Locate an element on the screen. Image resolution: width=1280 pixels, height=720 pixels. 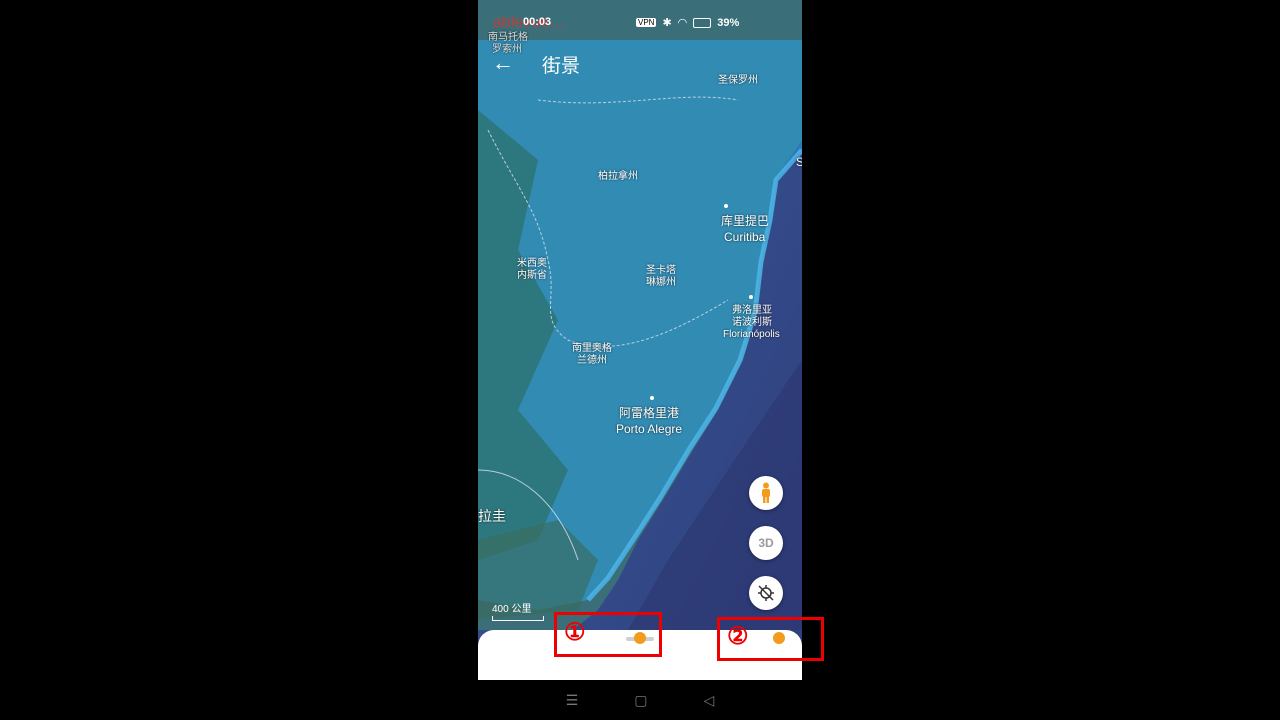
map-label-misiones-1: 米西奥 is located at coordinates (532, 263).